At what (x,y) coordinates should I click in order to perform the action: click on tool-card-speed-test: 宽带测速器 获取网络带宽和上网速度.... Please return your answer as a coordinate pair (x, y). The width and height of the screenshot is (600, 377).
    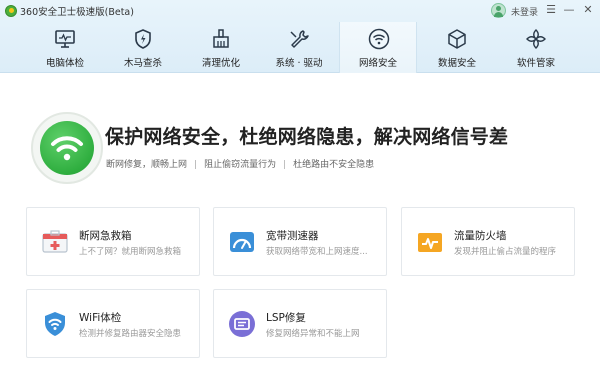
    Looking at the image, I should click on (300, 241).